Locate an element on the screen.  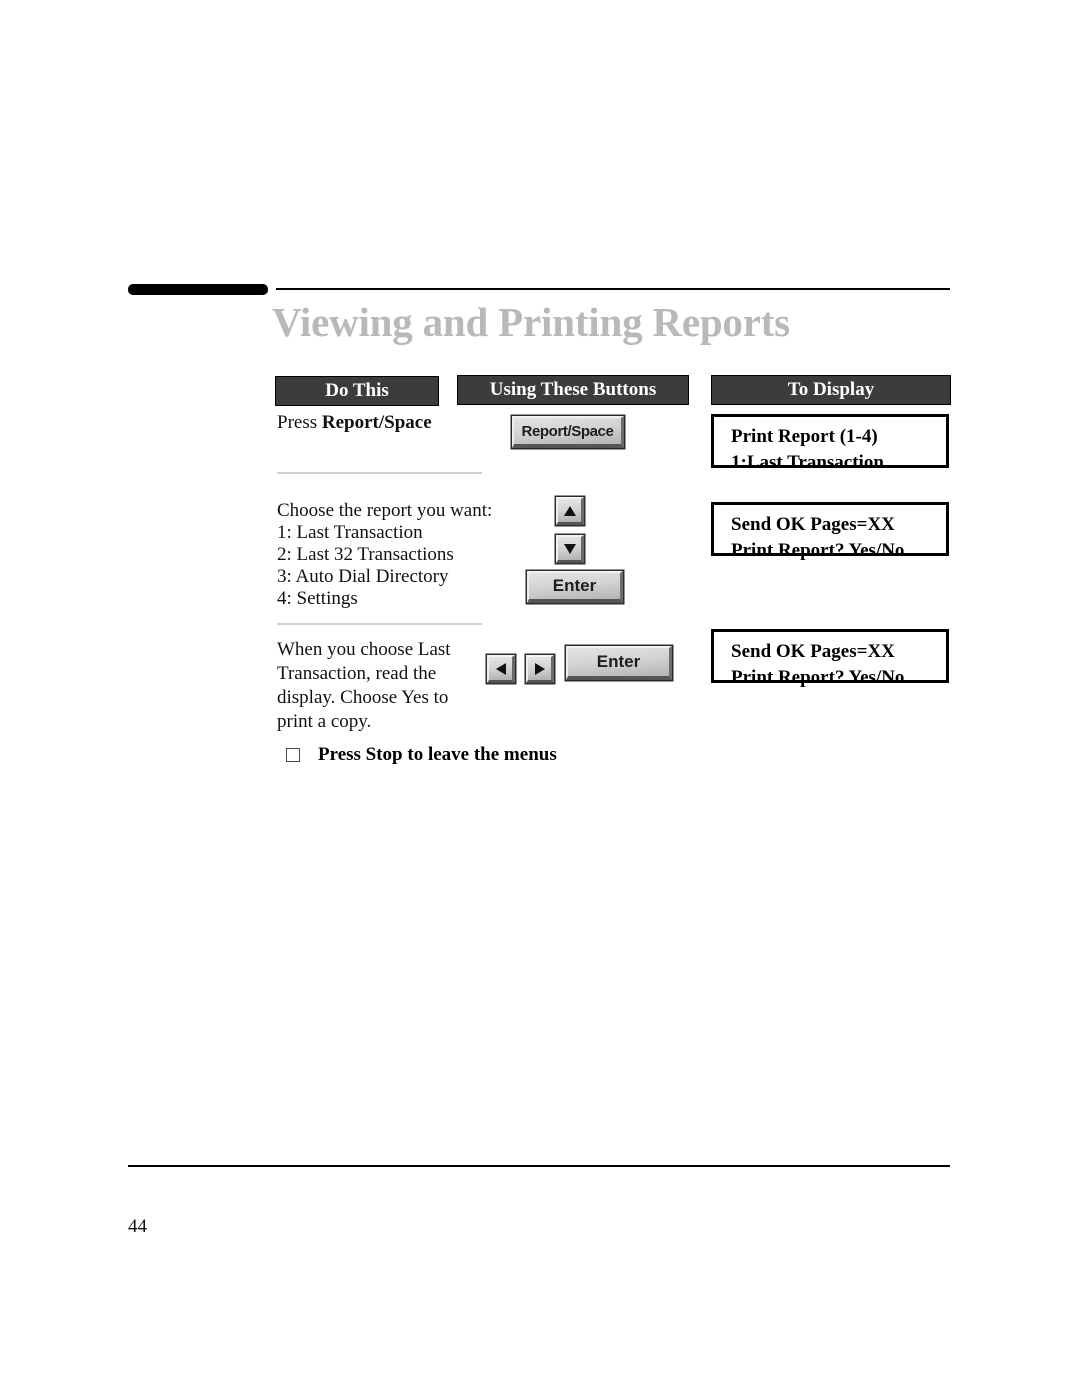
page-number: 44 is located at coordinates (137, 1226).